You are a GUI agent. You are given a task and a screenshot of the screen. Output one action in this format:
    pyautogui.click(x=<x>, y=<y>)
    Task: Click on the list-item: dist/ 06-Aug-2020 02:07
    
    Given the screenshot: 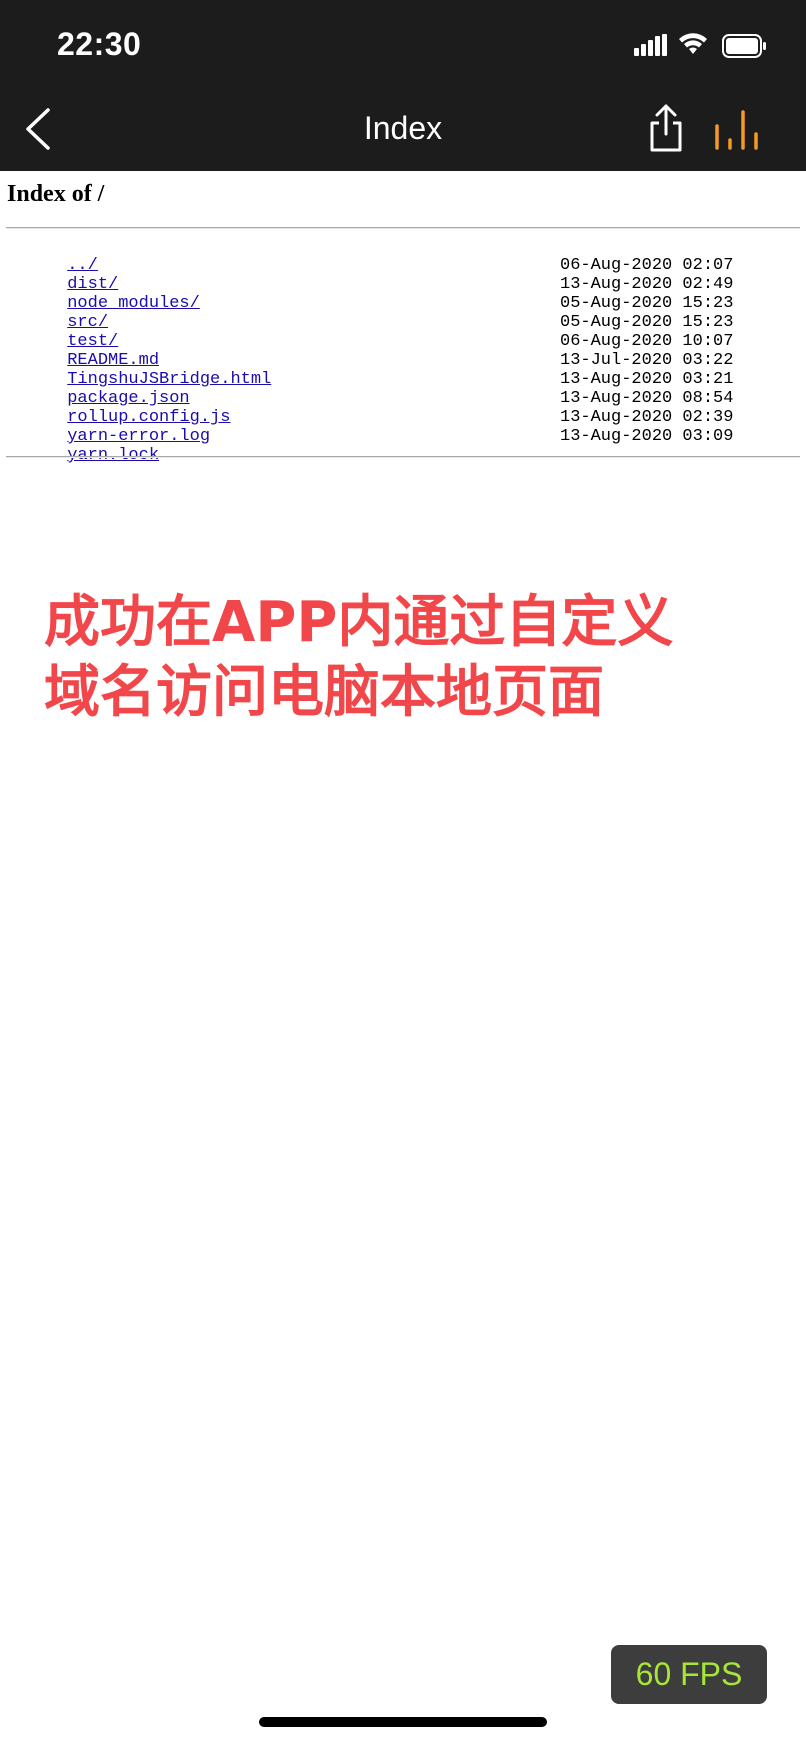 What is the action you would take?
    pyautogui.click(x=403, y=275)
    